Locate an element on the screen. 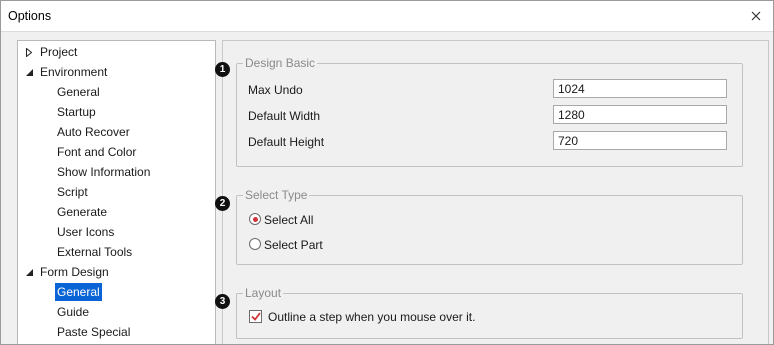 The width and height of the screenshot is (774, 345). tree-item-label: Startup is located at coordinates (76, 112).